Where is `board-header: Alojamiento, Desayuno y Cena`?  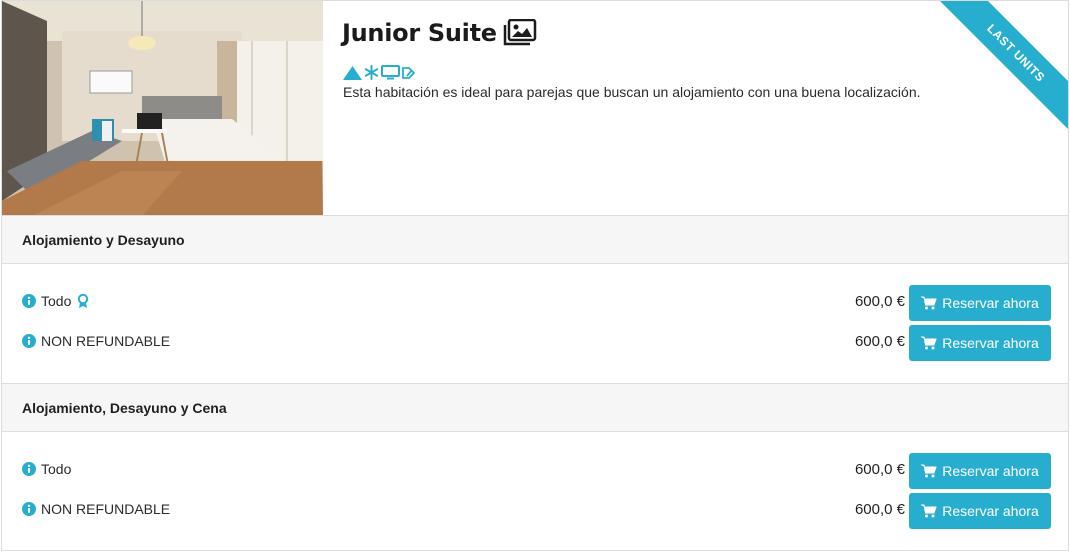 board-header: Alojamiento, Desayuno y Cena is located at coordinates (535, 408).